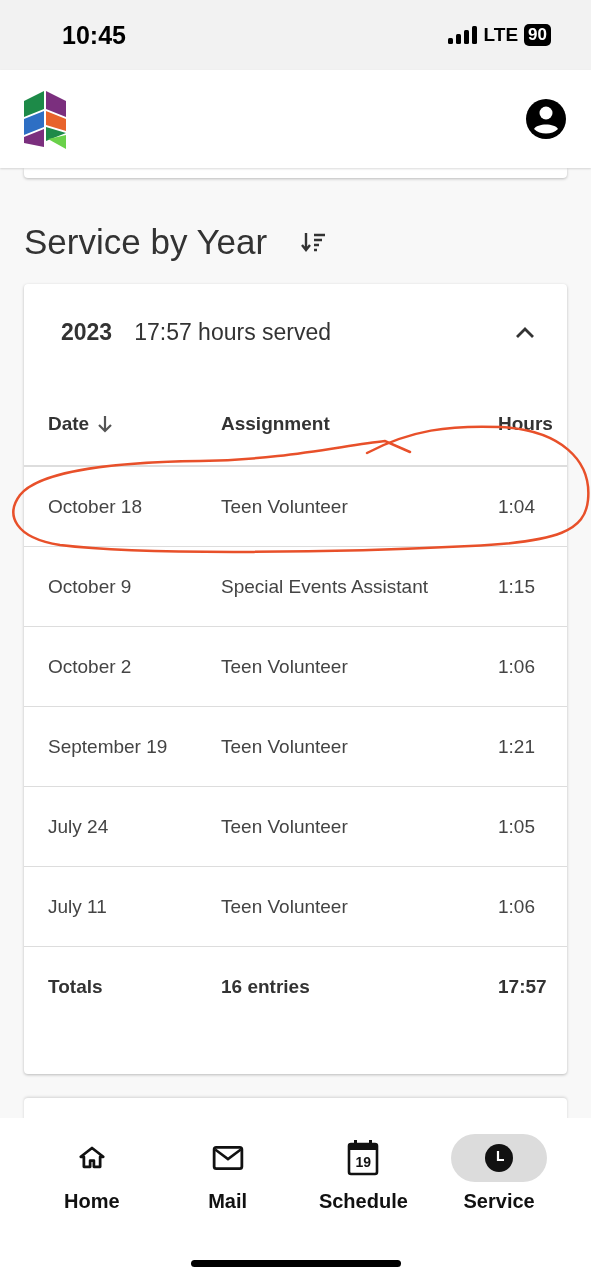 This screenshot has width=591, height=1280. Describe the element at coordinates (108, 746) in the screenshot. I see `date-cell-text: September 19` at that location.